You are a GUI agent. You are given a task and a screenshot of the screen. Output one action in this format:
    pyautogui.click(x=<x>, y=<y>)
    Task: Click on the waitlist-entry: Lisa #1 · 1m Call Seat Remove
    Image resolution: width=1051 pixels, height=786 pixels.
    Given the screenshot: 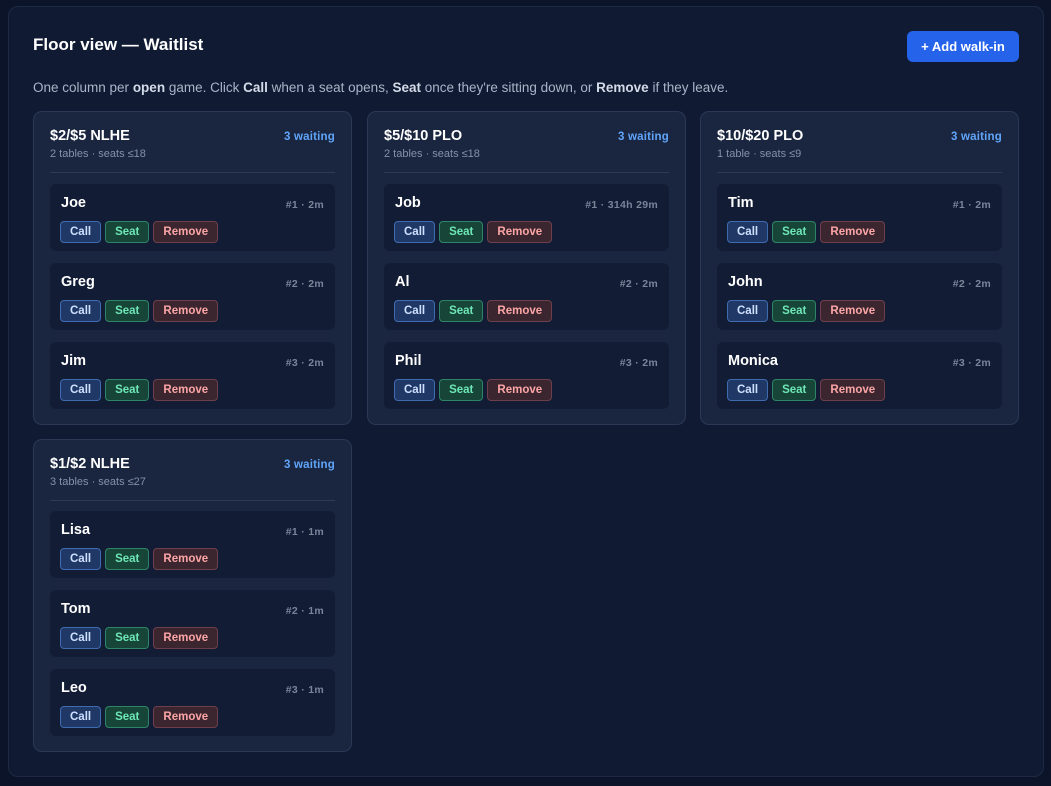 What is the action you would take?
    pyautogui.click(x=192, y=544)
    